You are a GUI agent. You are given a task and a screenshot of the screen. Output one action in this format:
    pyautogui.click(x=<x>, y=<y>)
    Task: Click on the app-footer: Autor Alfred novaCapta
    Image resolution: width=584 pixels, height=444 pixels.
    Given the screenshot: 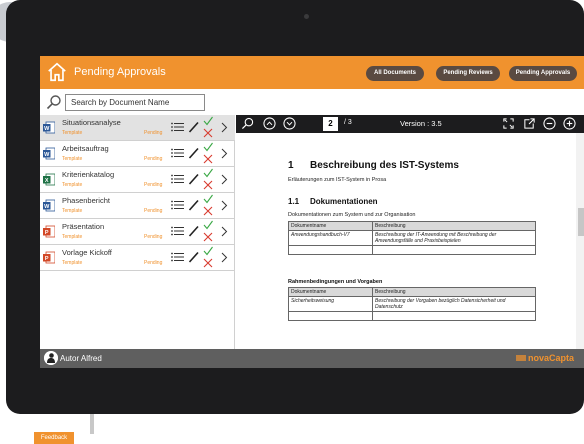 What is the action you would take?
    pyautogui.click(x=312, y=358)
    